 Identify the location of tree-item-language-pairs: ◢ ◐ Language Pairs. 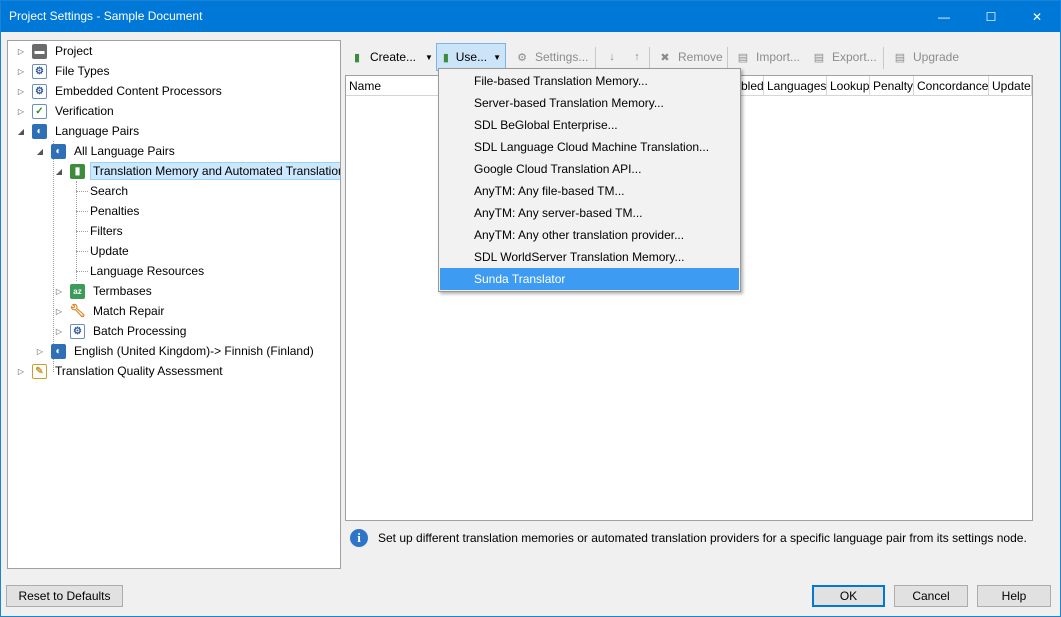
(79, 131).